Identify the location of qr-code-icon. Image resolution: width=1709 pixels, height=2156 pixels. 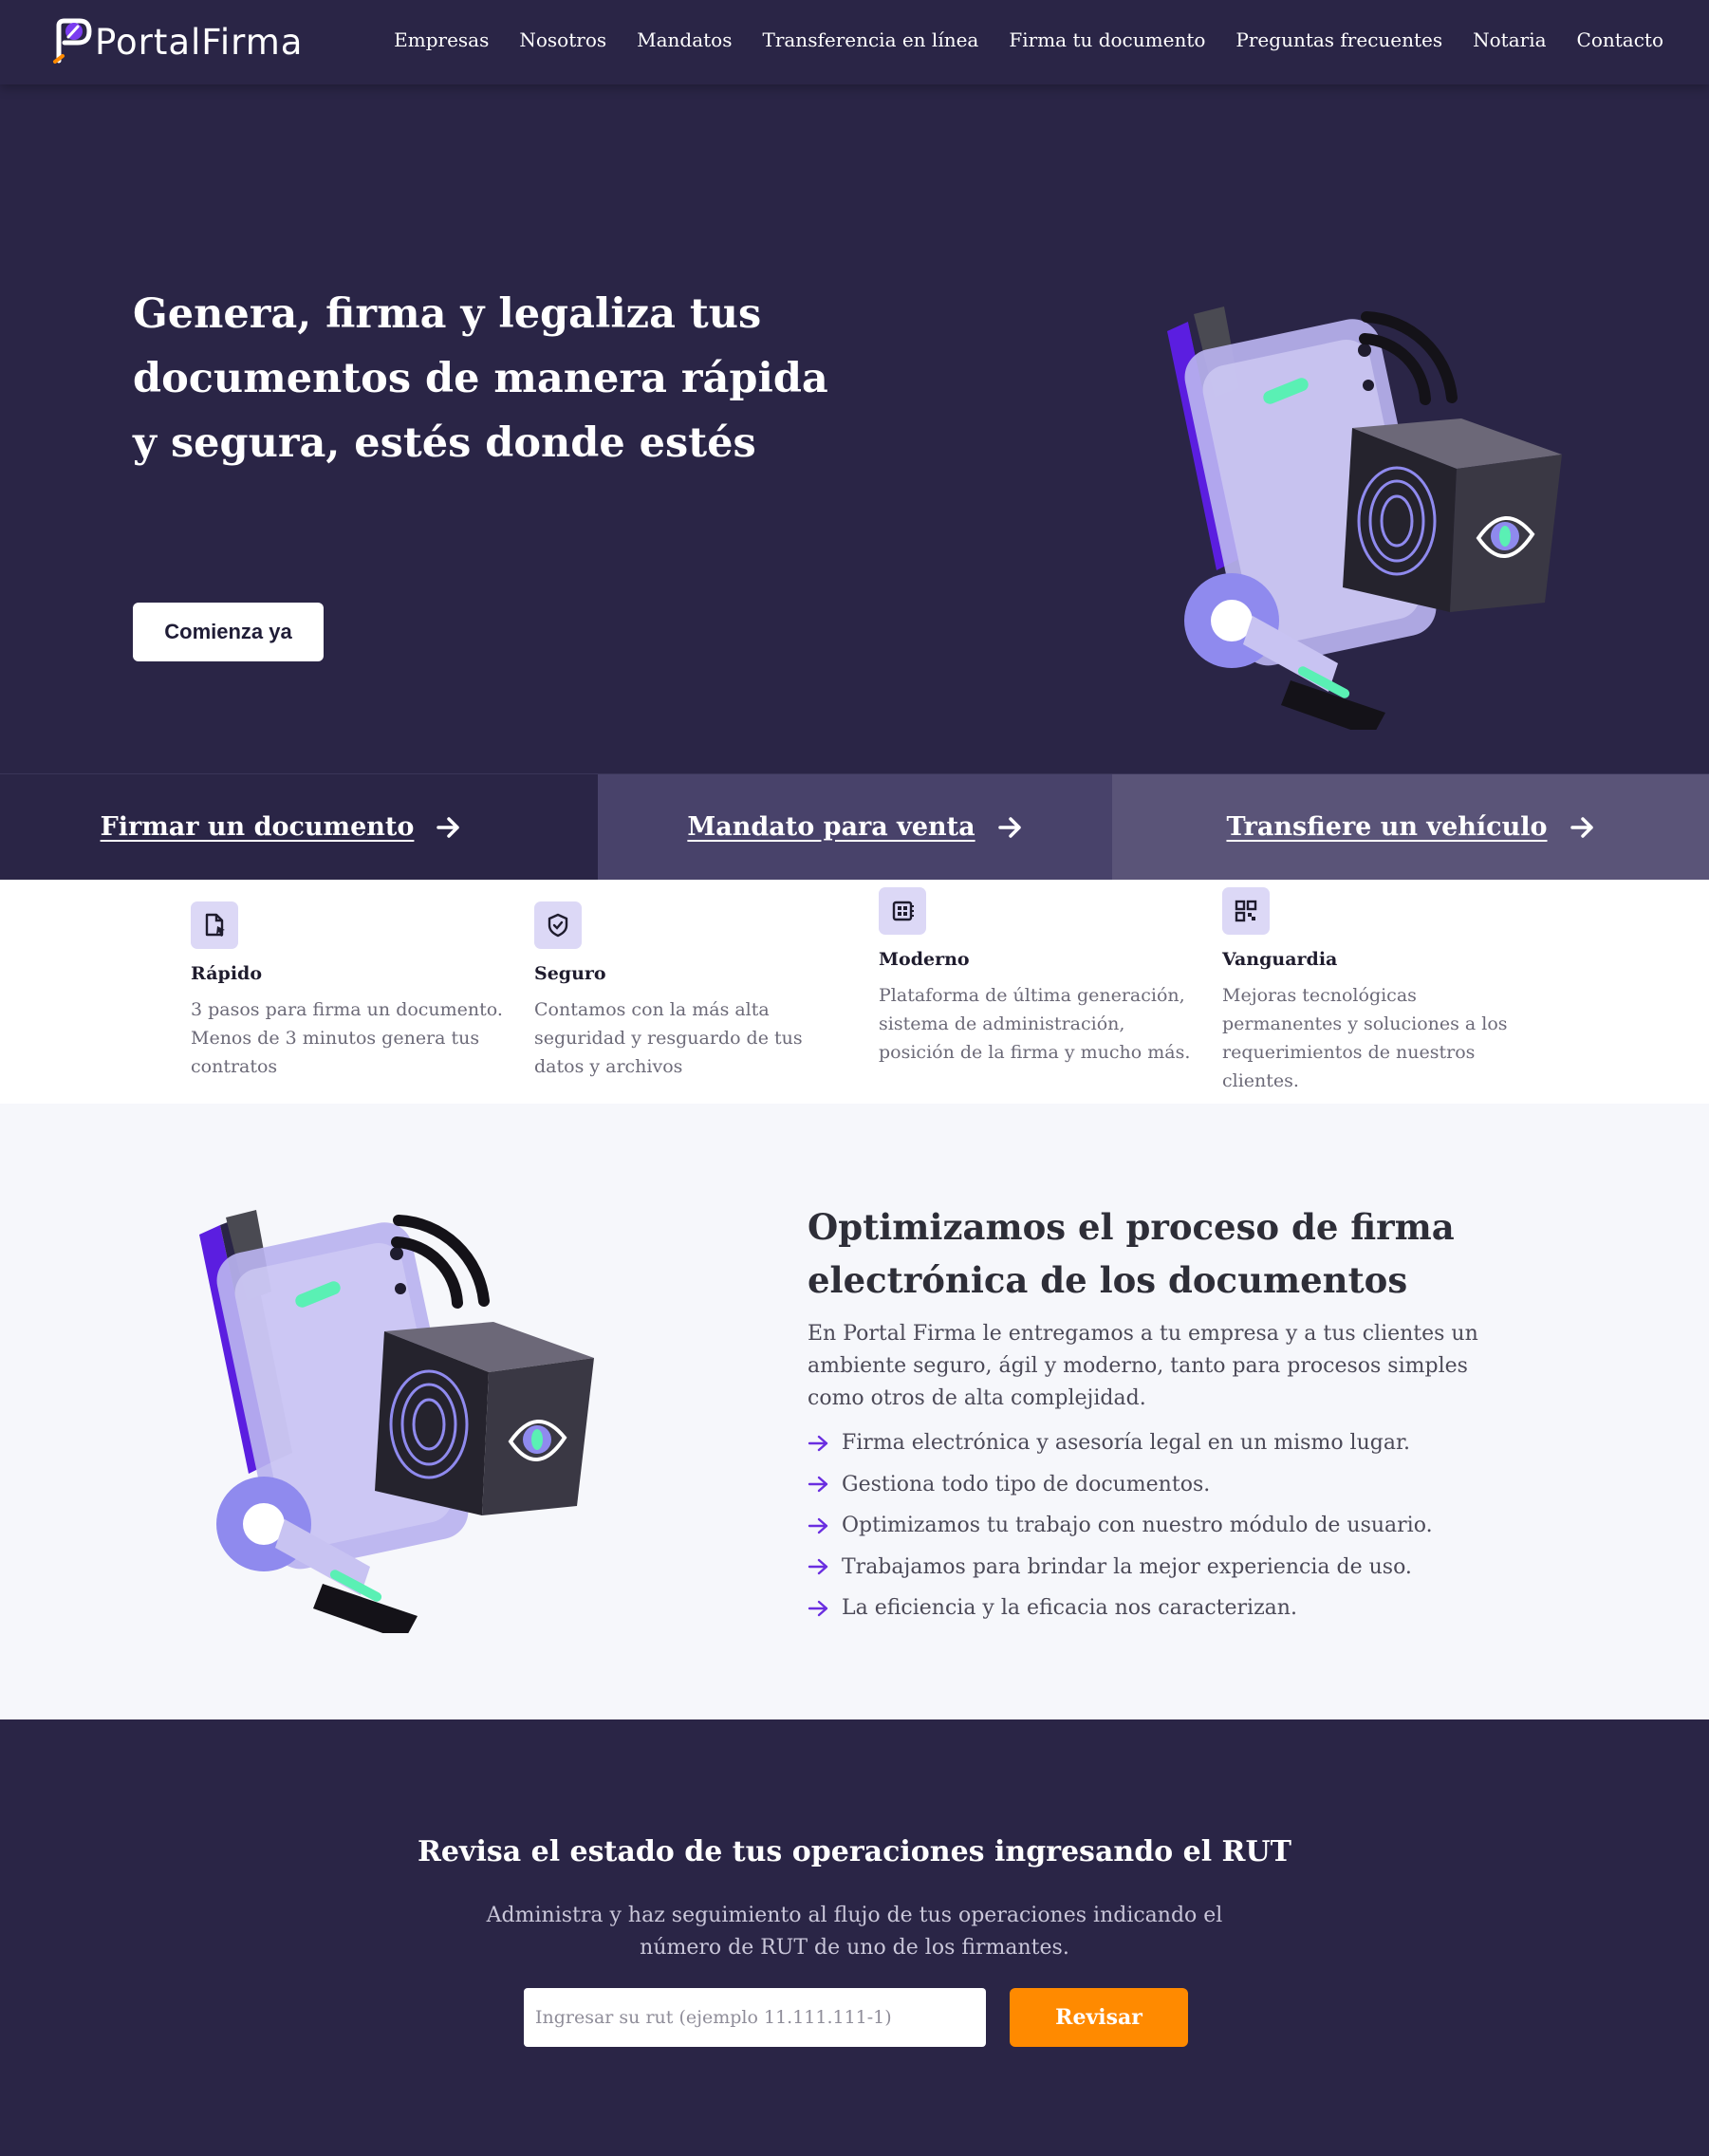
(1246, 911).